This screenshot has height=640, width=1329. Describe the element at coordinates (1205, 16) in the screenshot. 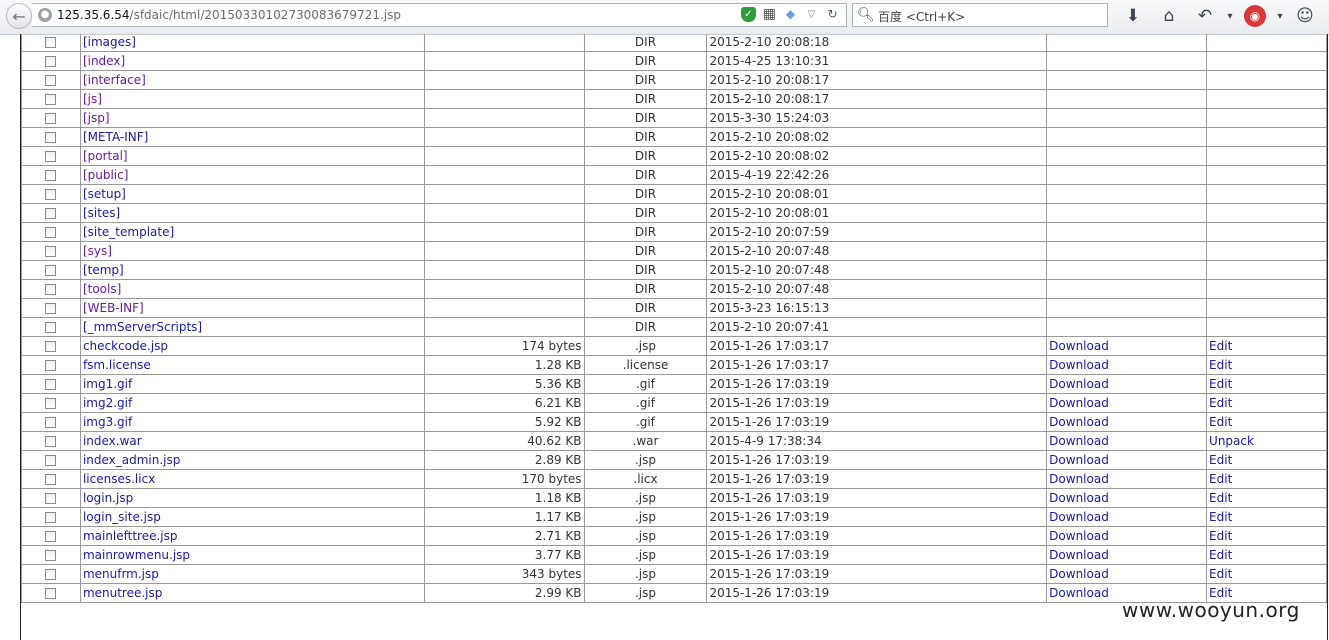

I see `history-back-icon: ↶` at that location.